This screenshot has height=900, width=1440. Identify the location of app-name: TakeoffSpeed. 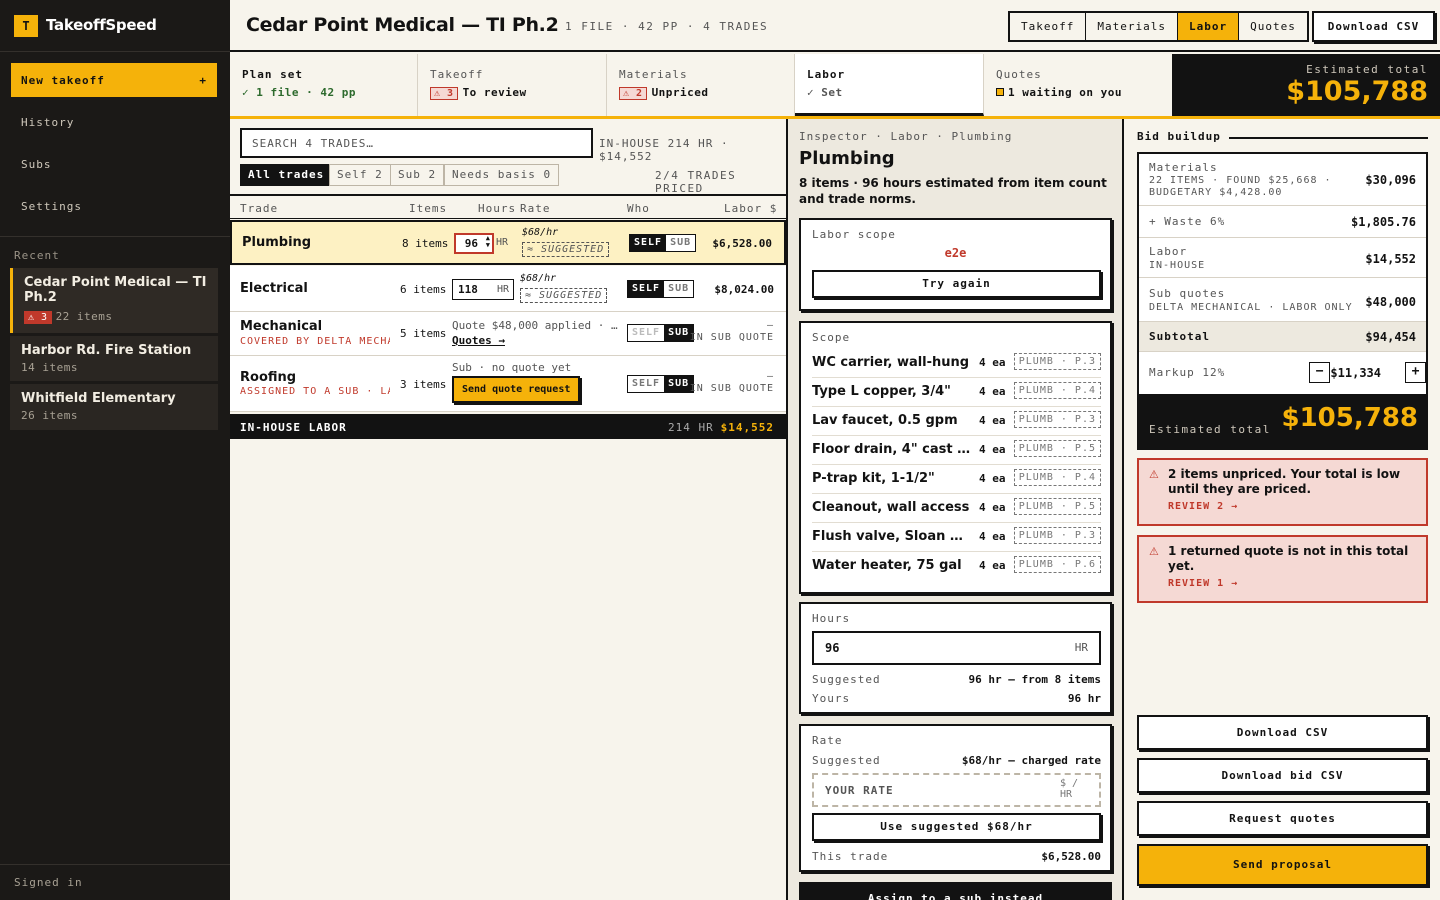
(101, 25).